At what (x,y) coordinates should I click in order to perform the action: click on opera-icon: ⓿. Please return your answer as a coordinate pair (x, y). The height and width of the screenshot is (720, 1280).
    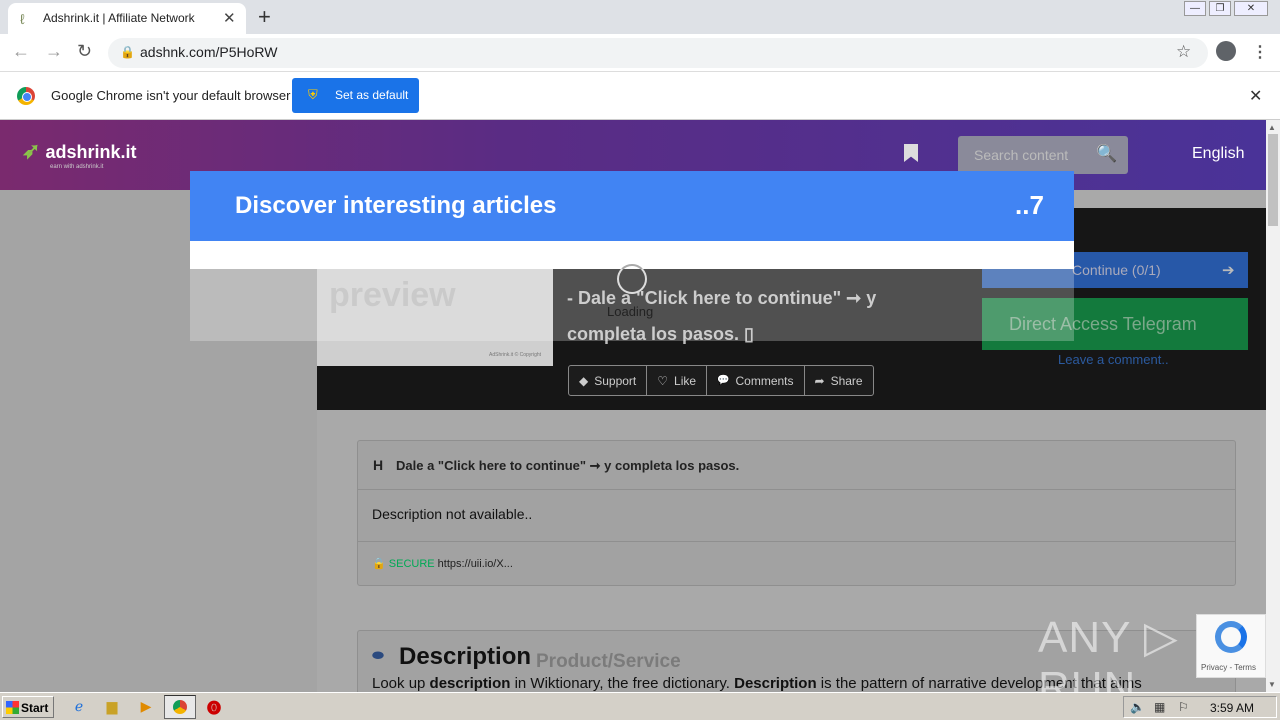
    Looking at the image, I should click on (214, 707).